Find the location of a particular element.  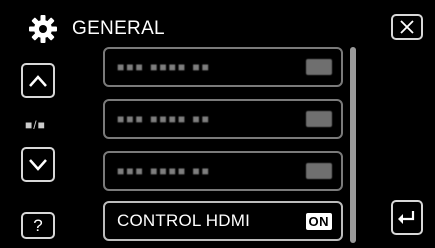

scroll-up-button is located at coordinates (38, 80).